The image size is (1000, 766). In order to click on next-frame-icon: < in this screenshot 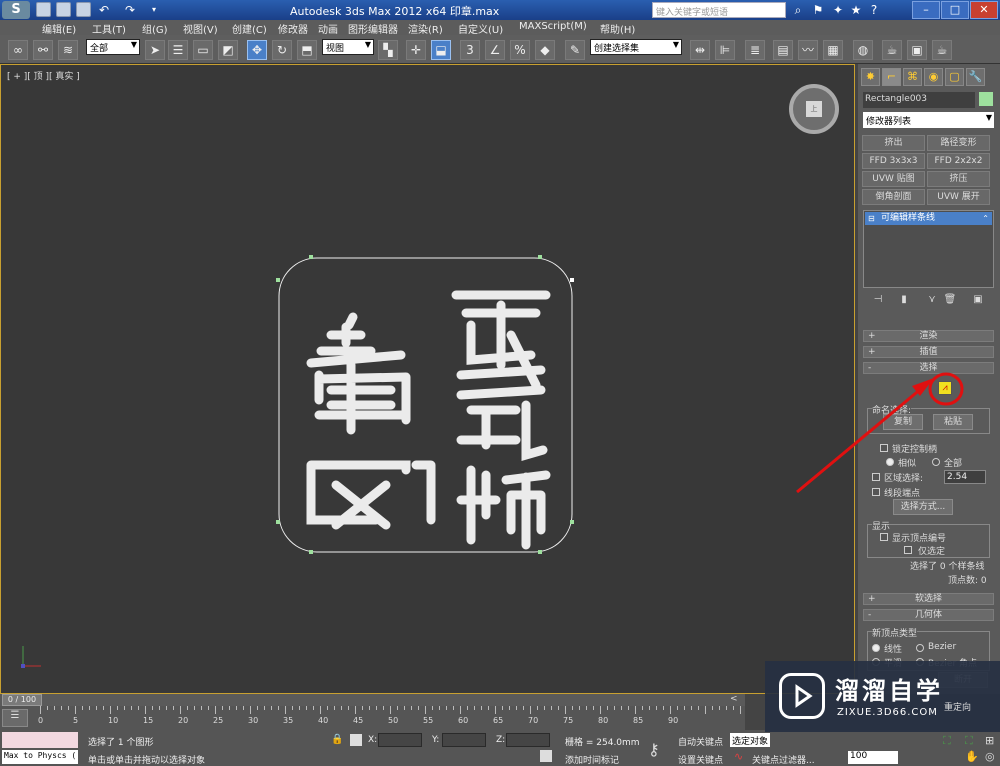, I will do `click(734, 699)`.